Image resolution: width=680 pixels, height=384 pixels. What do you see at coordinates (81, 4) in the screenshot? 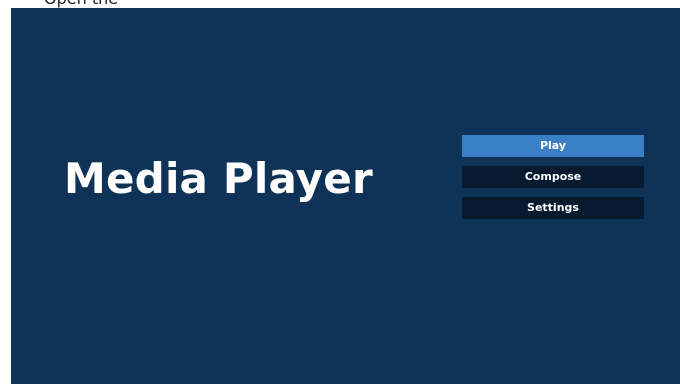
I see `top-caption: Open the` at bounding box center [81, 4].